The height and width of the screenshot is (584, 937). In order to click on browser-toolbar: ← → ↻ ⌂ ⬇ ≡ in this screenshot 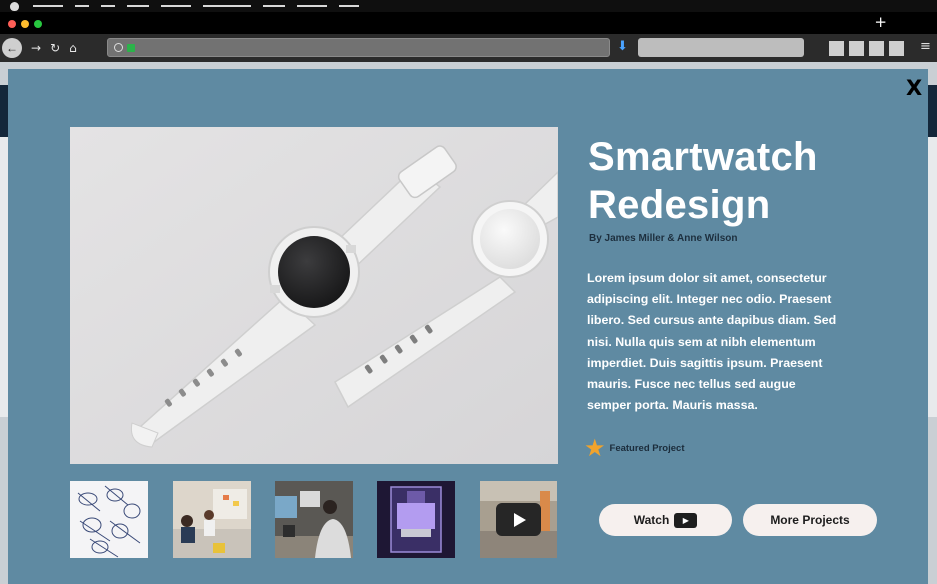, I will do `click(468, 48)`.